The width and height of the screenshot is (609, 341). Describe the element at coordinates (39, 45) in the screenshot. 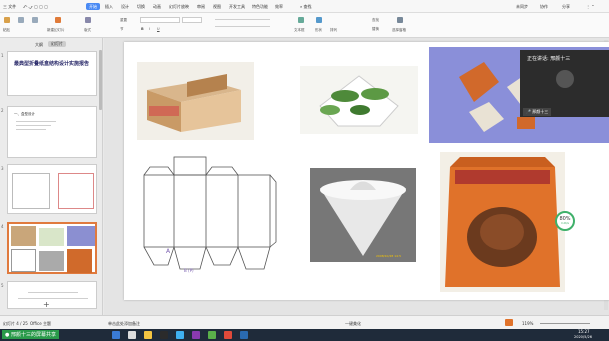

I see `tab-outline: 大纲` at that location.